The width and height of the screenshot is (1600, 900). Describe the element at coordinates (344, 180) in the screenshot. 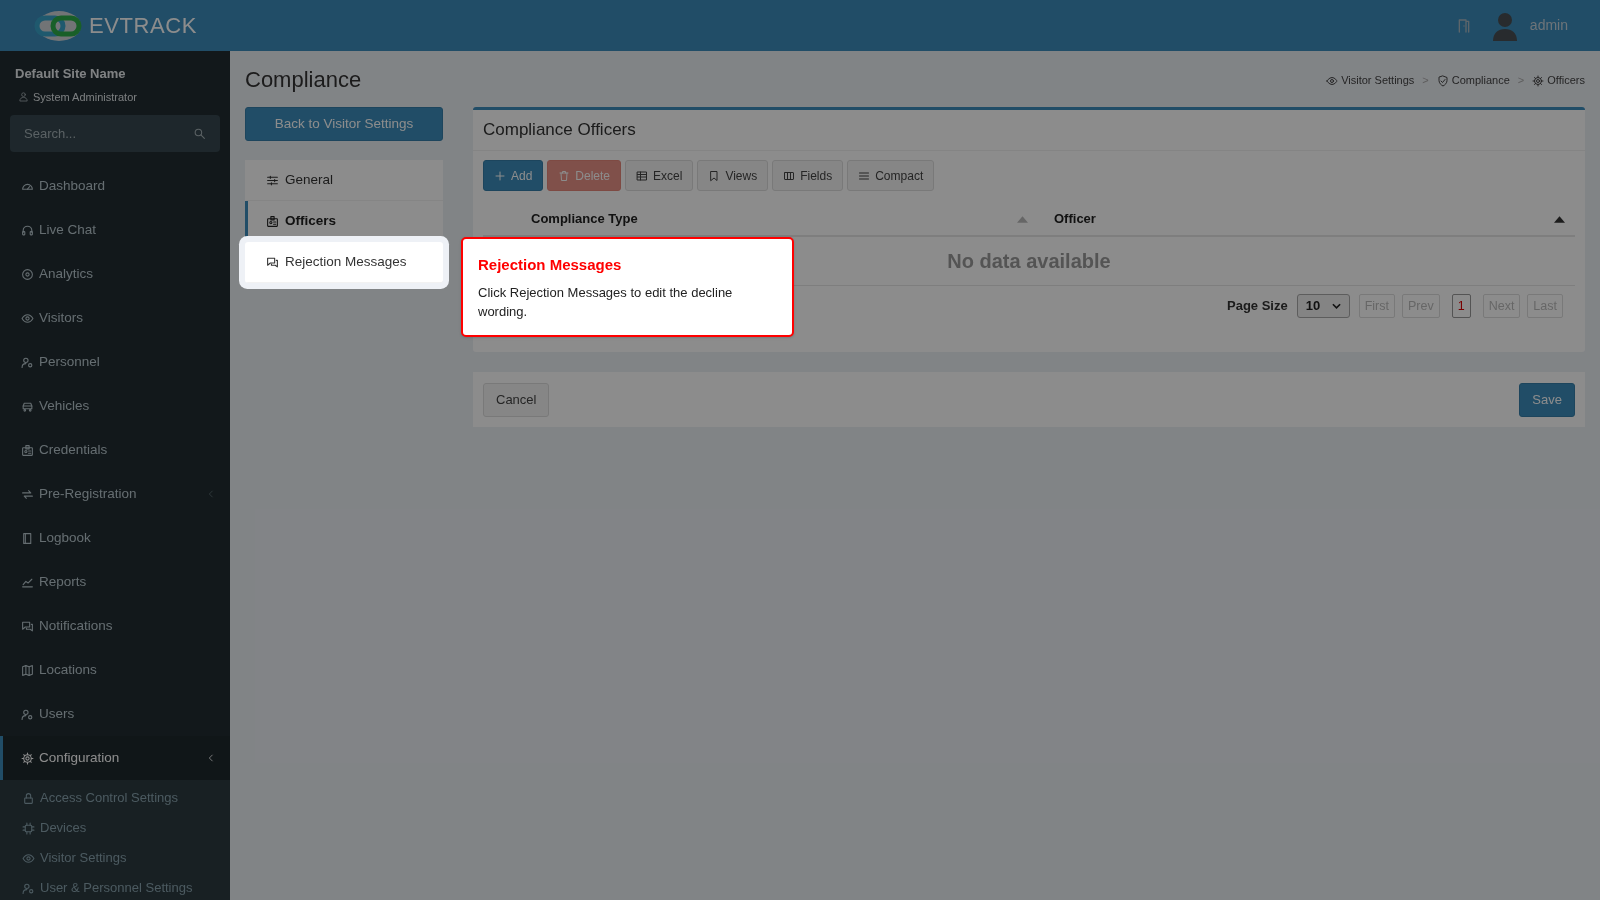

I see `settings-nav-item: General` at that location.